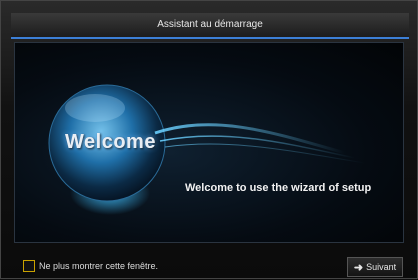 The image size is (418, 280). Describe the element at coordinates (210, 26) in the screenshot. I see `window-title: Assistant au démarrage` at that location.